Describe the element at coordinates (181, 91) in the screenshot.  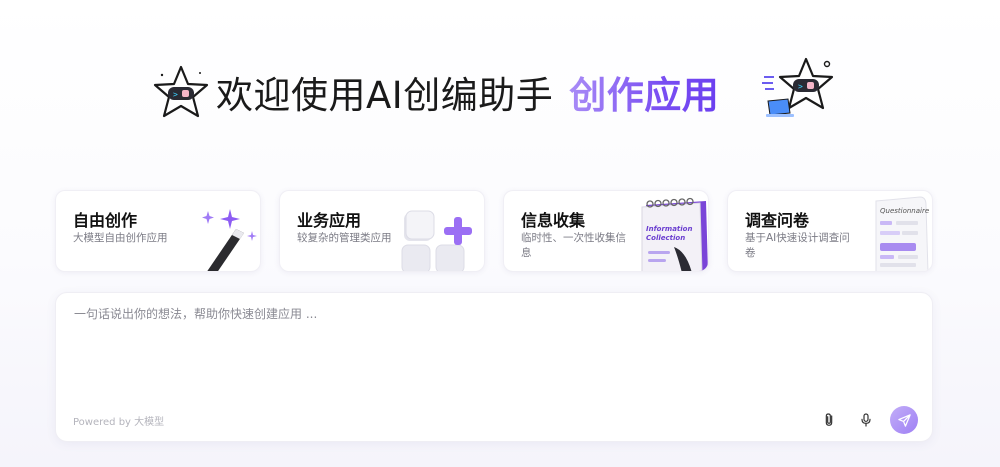
I see `robot-star-mascot-icon: >` at that location.